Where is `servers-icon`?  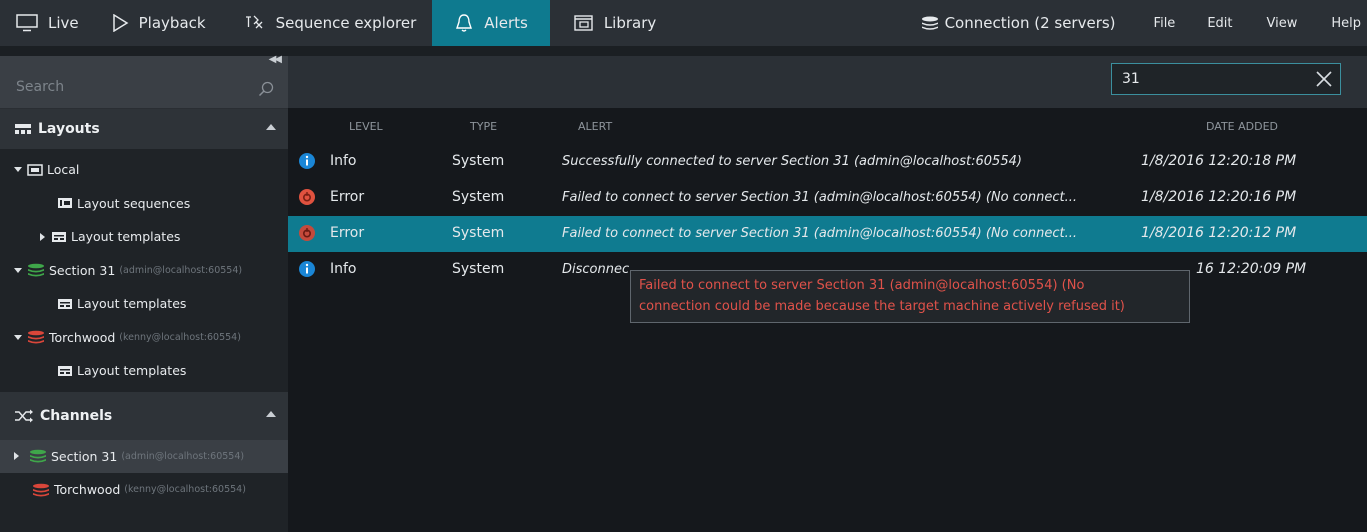
servers-icon is located at coordinates (929, 23).